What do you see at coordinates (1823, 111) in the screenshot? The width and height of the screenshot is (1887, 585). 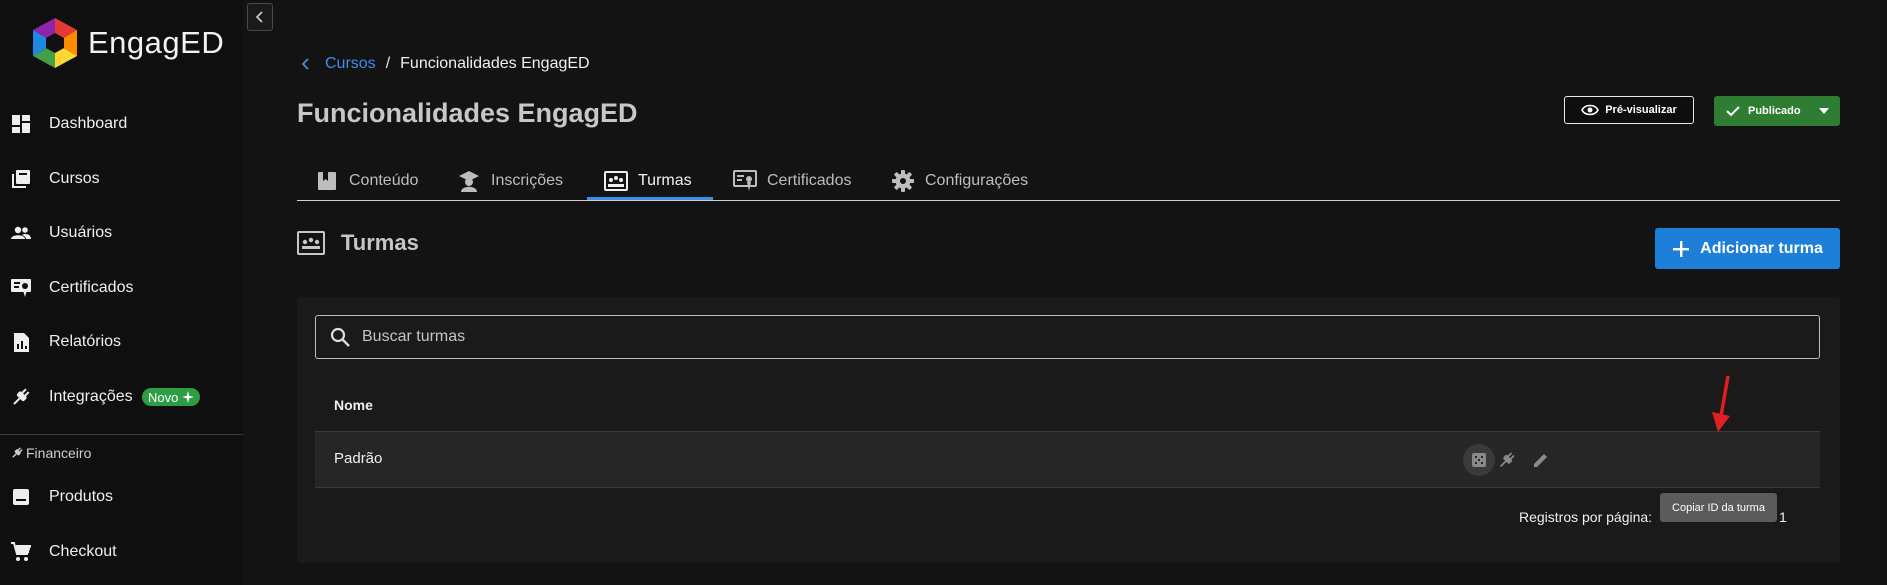 I see `caret-down-icon` at bounding box center [1823, 111].